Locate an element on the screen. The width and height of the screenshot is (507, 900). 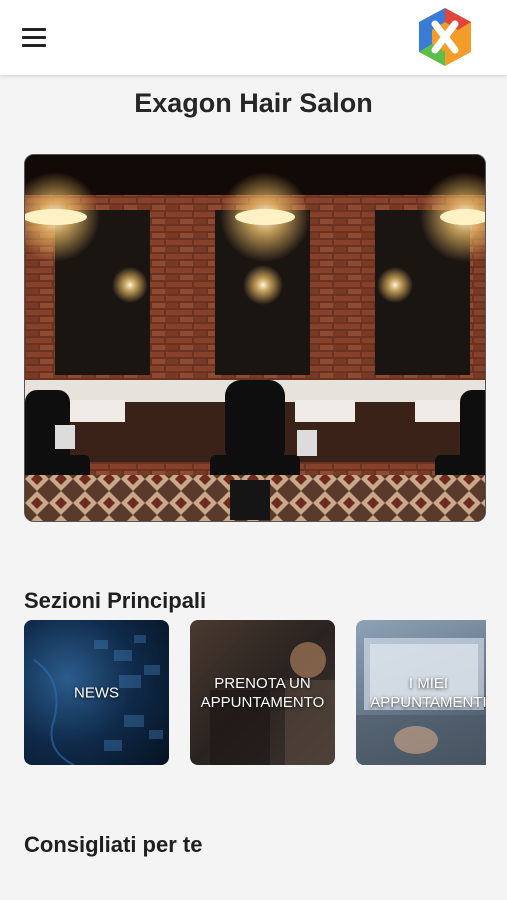
my-appointments-card: I MIEI APPUNTAMENTI is located at coordinates (421, 692).